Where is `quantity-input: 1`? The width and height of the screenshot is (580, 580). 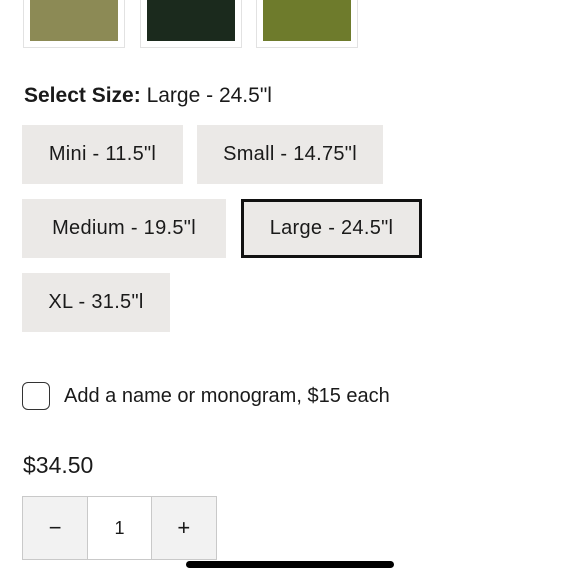 quantity-input: 1 is located at coordinates (119, 528).